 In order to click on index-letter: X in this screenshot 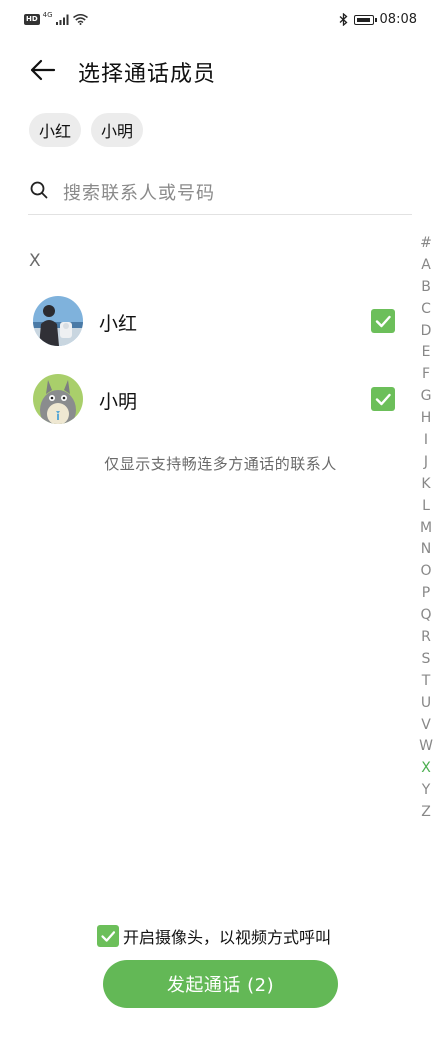, I will do `click(426, 769)`.